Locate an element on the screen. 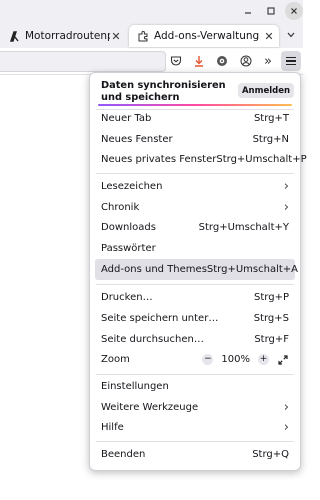  menu-item-label: Add-ons und Themes is located at coordinates (154, 269).